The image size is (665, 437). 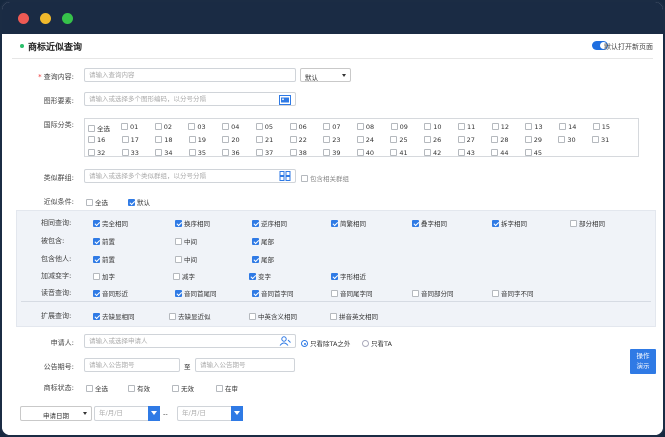 What do you see at coordinates (227, 388) in the screenshot?
I see `status-checkbox: 在审` at bounding box center [227, 388].